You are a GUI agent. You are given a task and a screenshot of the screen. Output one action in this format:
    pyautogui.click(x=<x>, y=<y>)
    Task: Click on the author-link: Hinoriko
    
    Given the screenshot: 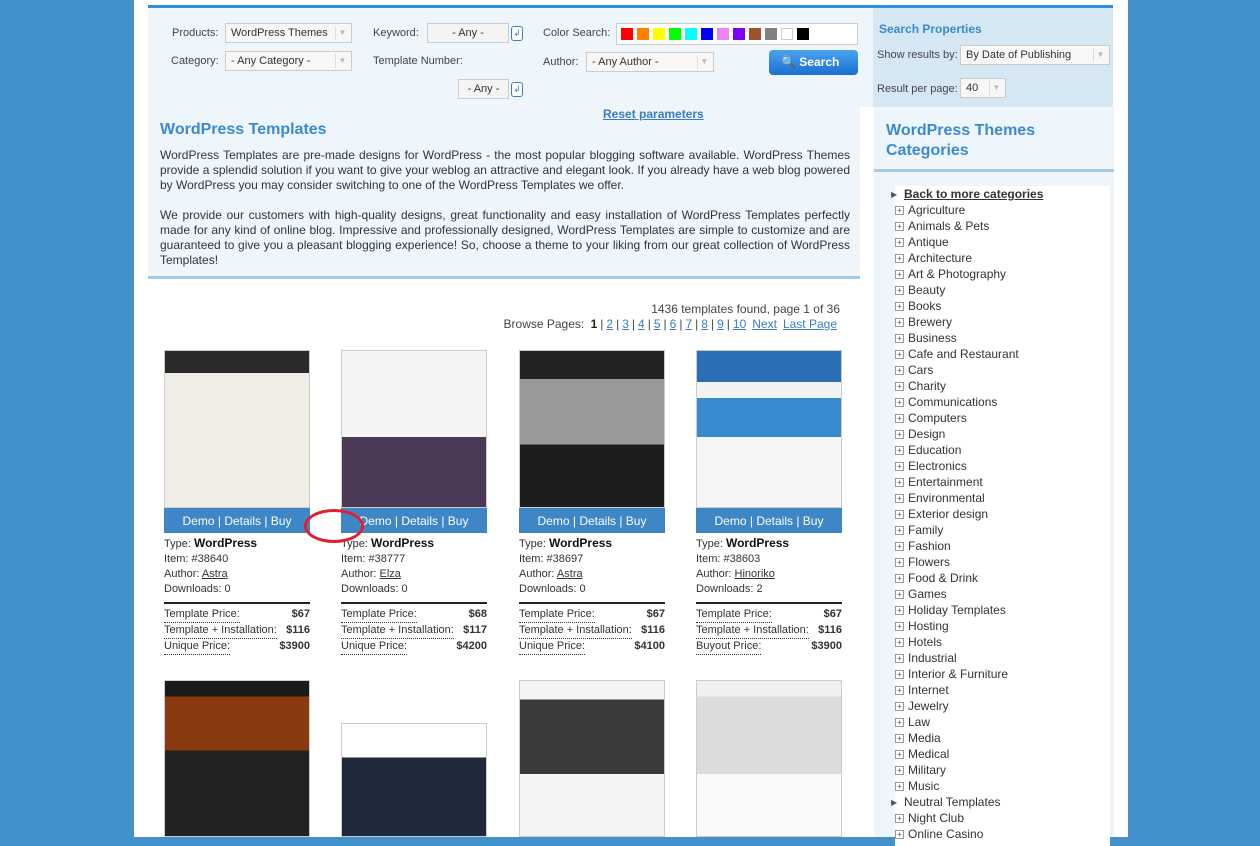 What is the action you would take?
    pyautogui.click(x=755, y=574)
    